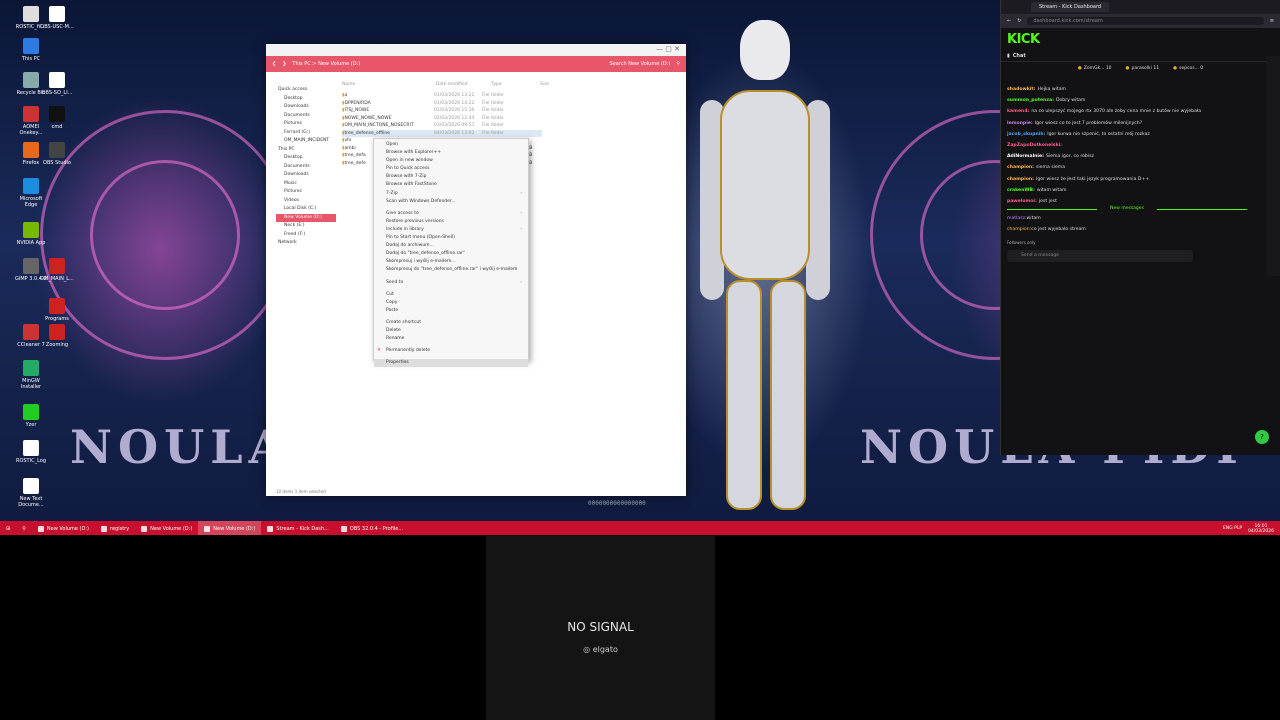 The image size is (1280, 720). What do you see at coordinates (1021, 190) in the screenshot?
I see `chat-username: crakenWB:` at bounding box center [1021, 190].